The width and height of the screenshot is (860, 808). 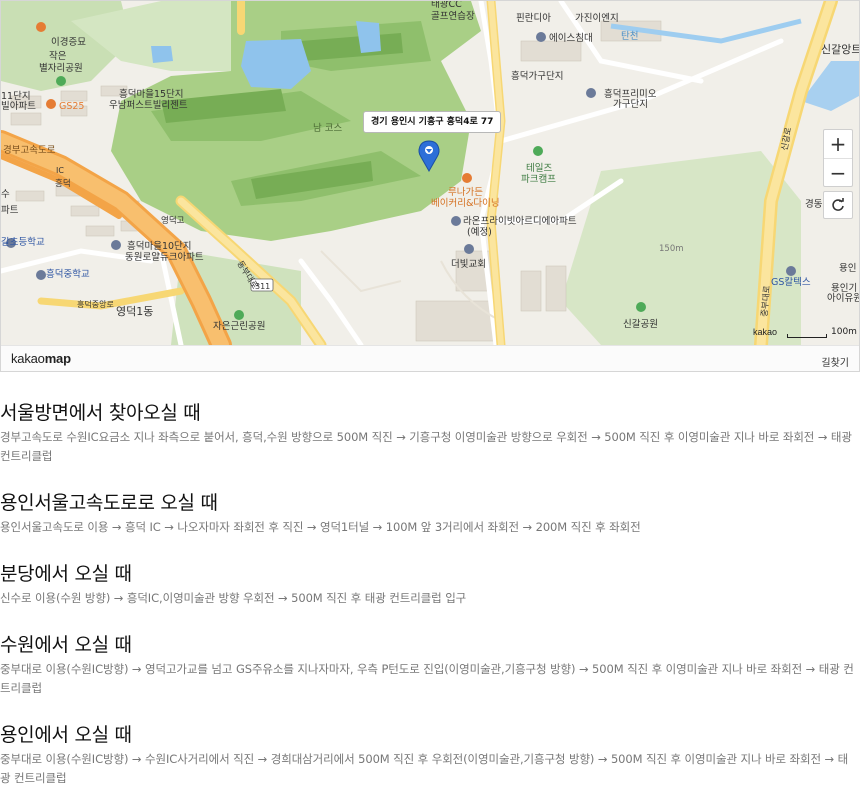 What do you see at coordinates (814, 204) in the screenshot?
I see `map-label: 경동` at bounding box center [814, 204].